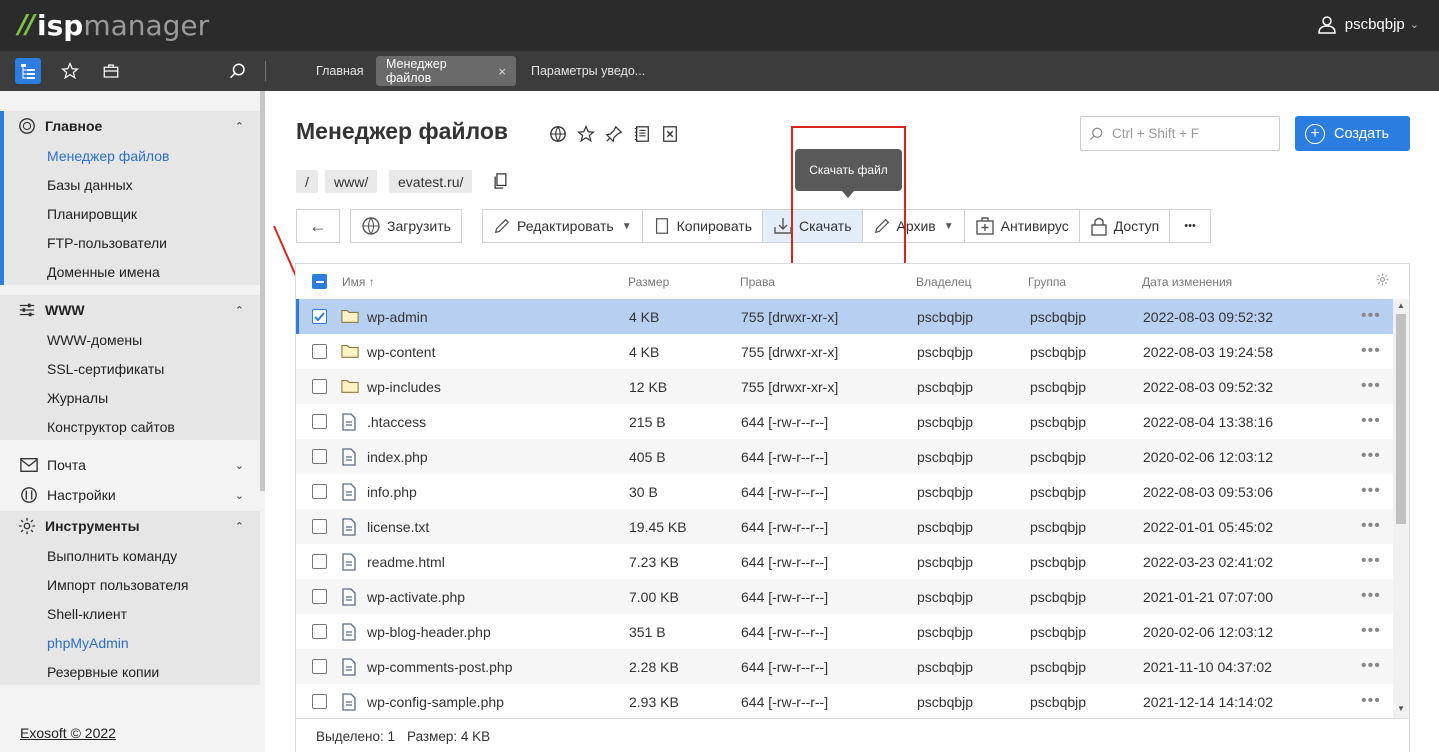 The width and height of the screenshot is (1439, 752). What do you see at coordinates (340, 71) in the screenshot?
I see `tab-main: Главная` at bounding box center [340, 71].